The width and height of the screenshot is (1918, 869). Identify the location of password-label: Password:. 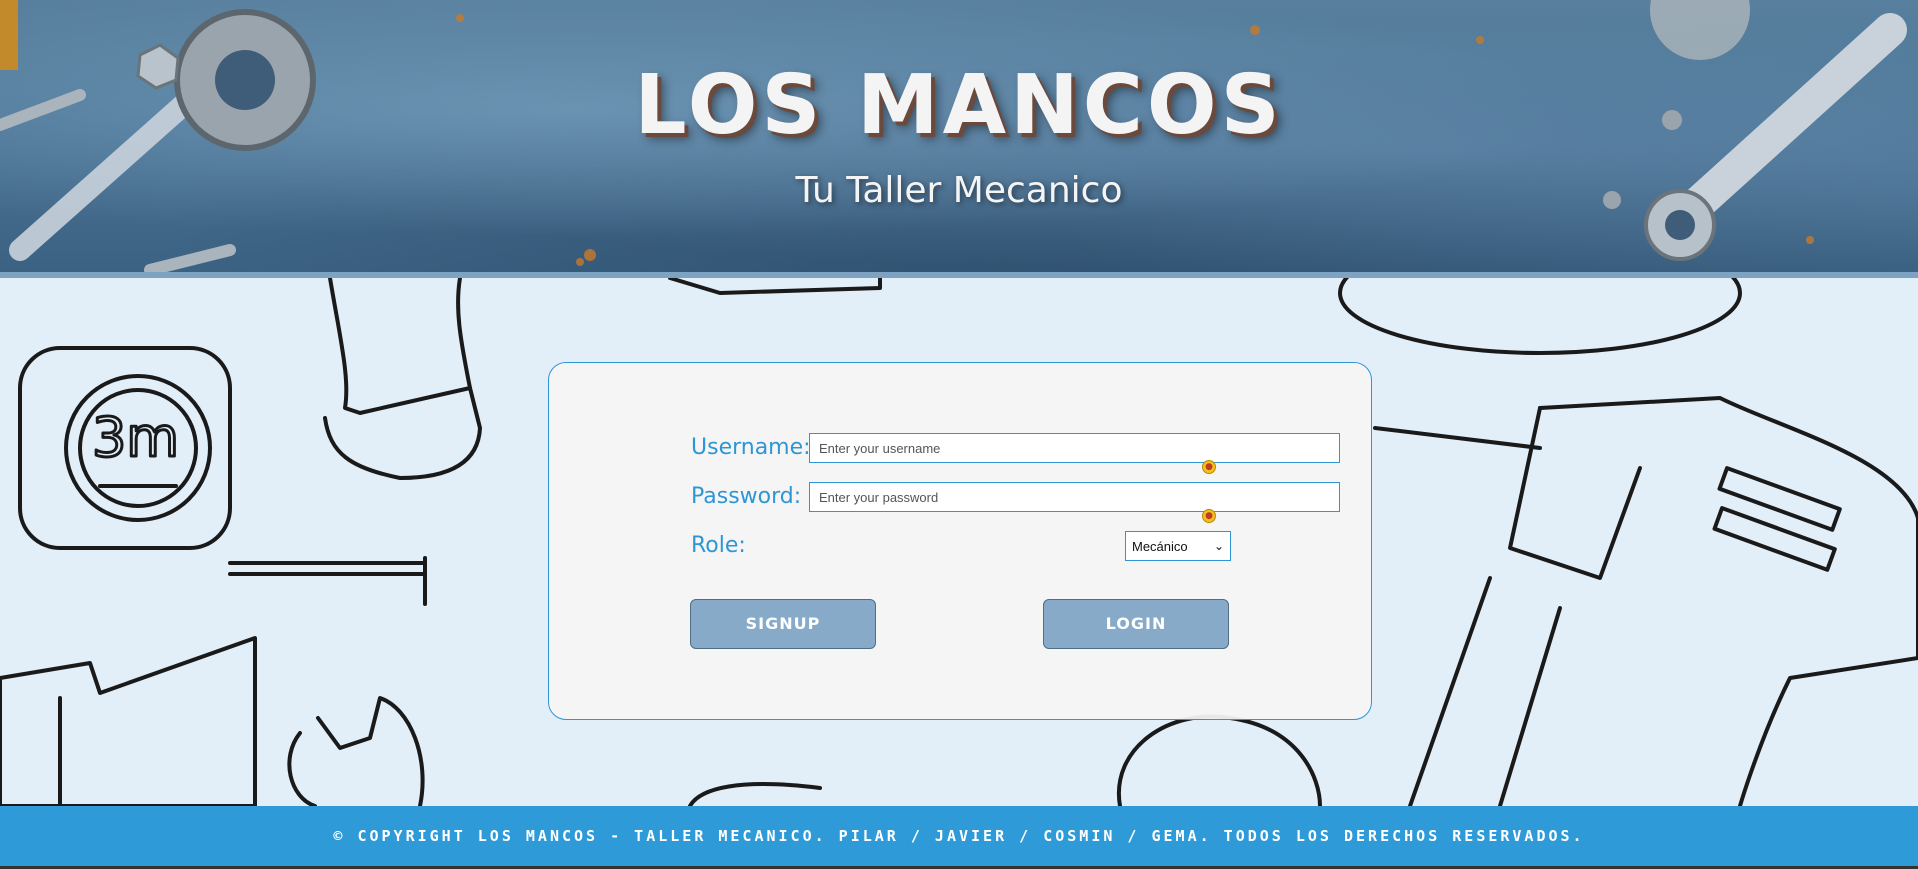
(746, 496).